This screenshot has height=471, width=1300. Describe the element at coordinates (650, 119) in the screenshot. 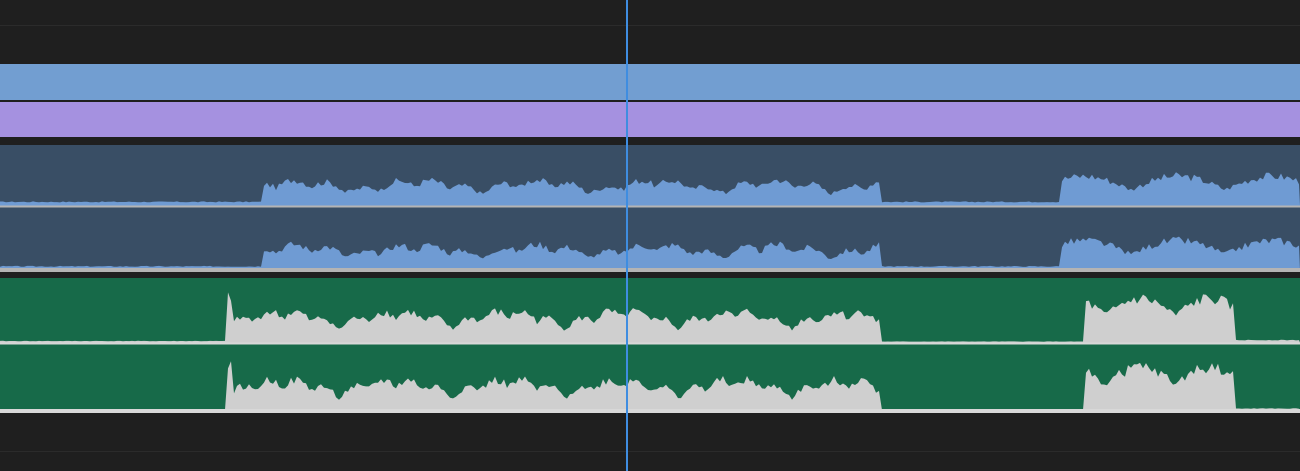

I see `video-clip-purple` at that location.